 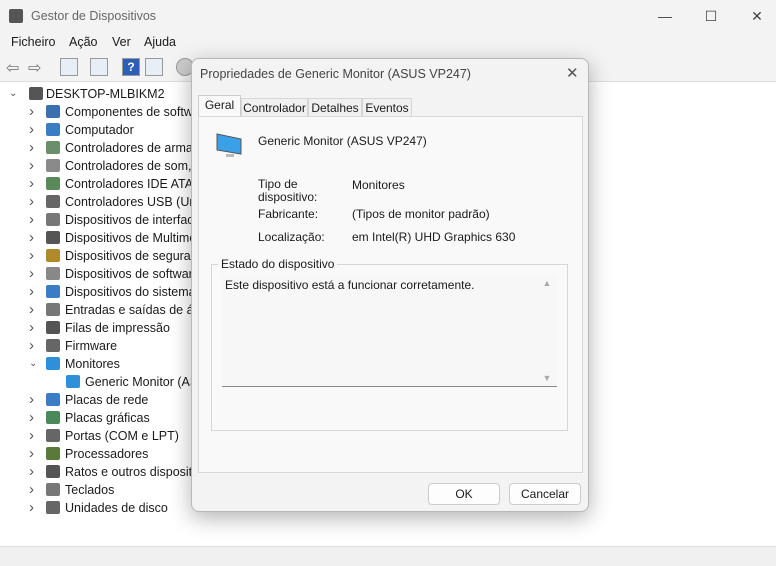 I want to click on tree-item-label: Unidades de disco, so click(x=116, y=508).